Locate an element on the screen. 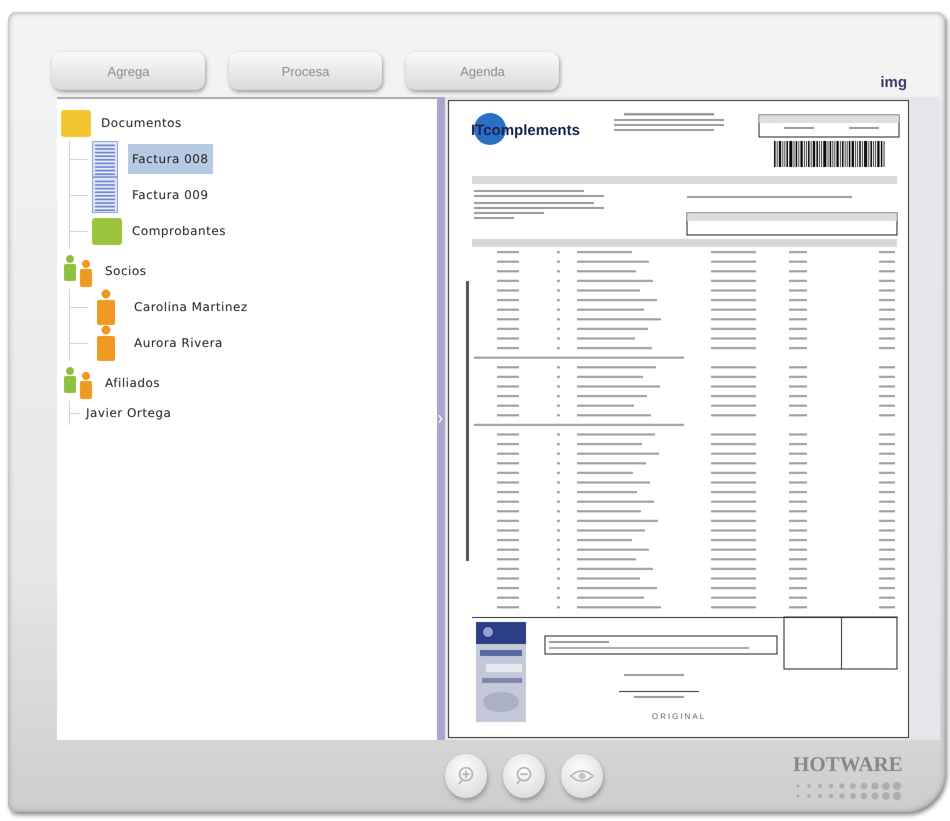  image-label: img is located at coordinates (893, 82).